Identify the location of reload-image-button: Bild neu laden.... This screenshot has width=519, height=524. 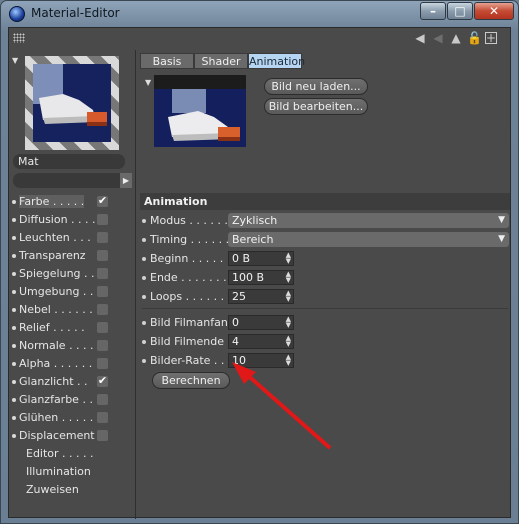
(316, 86).